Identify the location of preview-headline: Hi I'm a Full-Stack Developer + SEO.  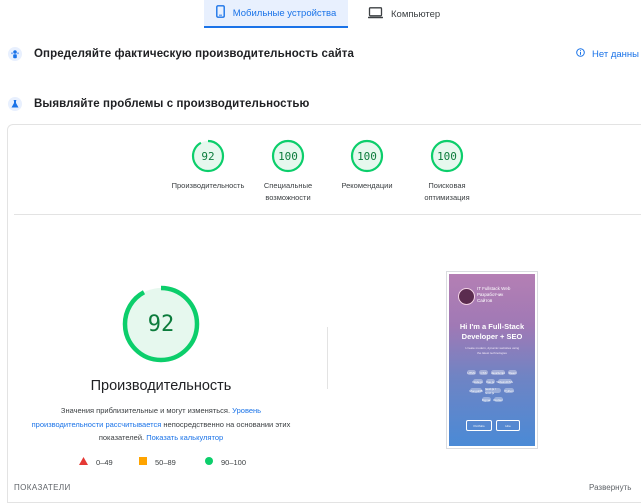
(492, 332).